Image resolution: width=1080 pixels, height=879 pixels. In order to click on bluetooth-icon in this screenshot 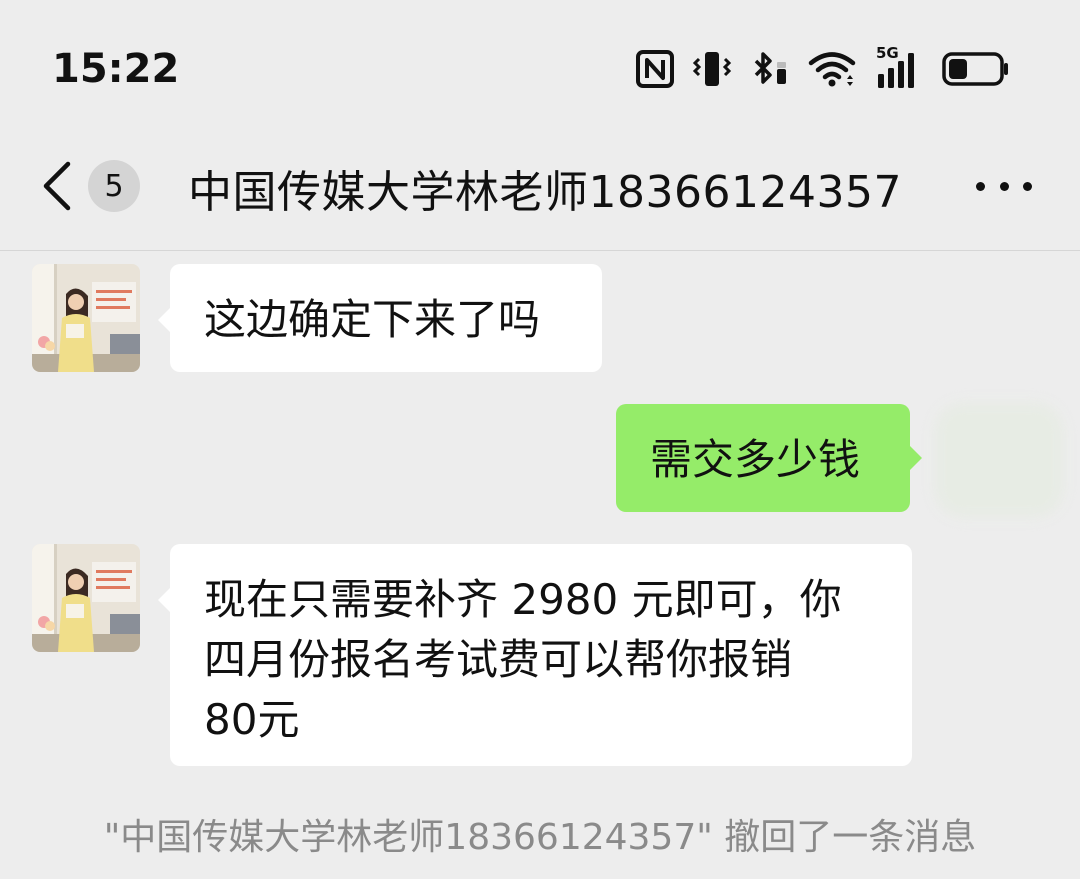, I will do `click(770, 69)`.